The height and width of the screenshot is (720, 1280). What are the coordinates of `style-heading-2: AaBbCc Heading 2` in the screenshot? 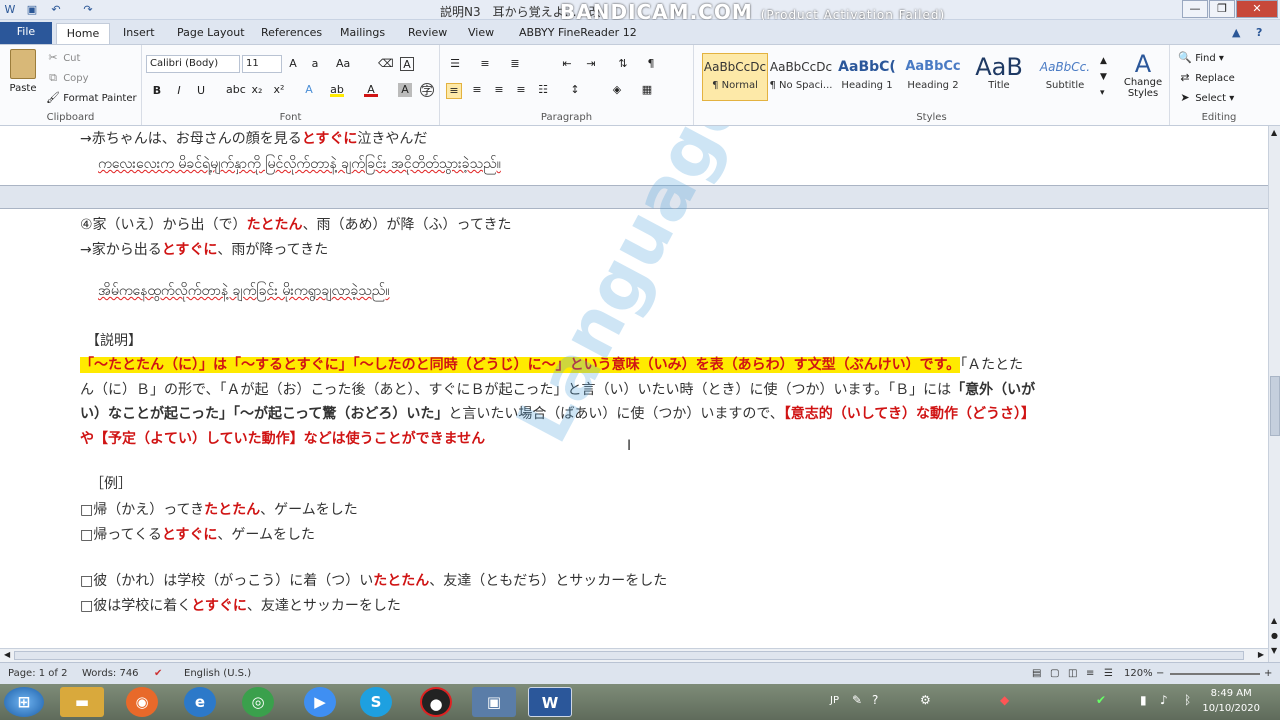 It's located at (933, 77).